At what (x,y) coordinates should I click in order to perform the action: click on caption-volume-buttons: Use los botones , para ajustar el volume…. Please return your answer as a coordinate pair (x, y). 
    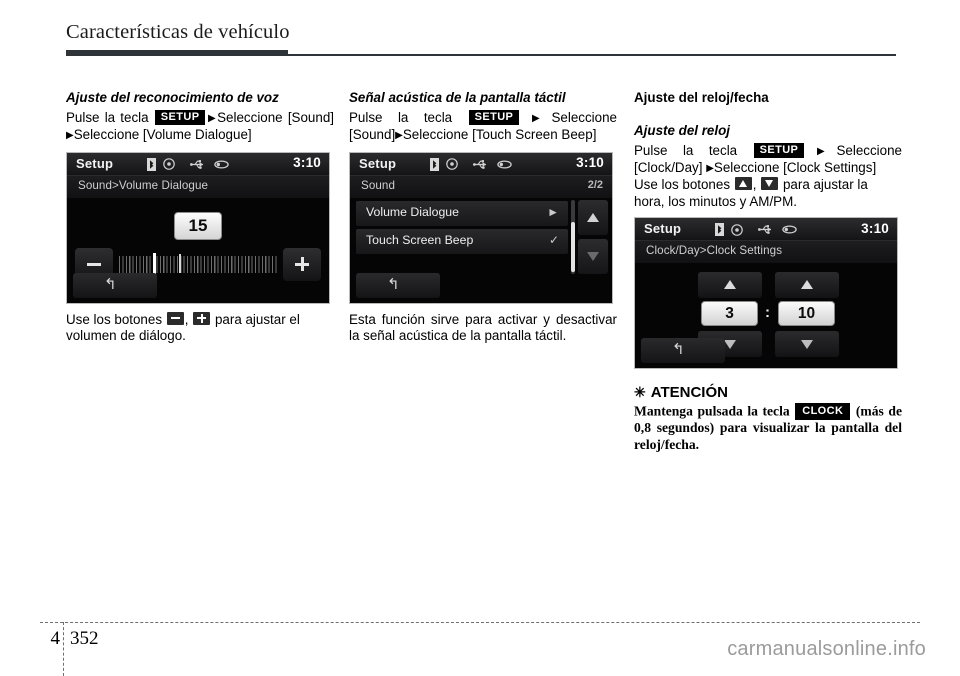
    Looking at the image, I should click on (200, 328).